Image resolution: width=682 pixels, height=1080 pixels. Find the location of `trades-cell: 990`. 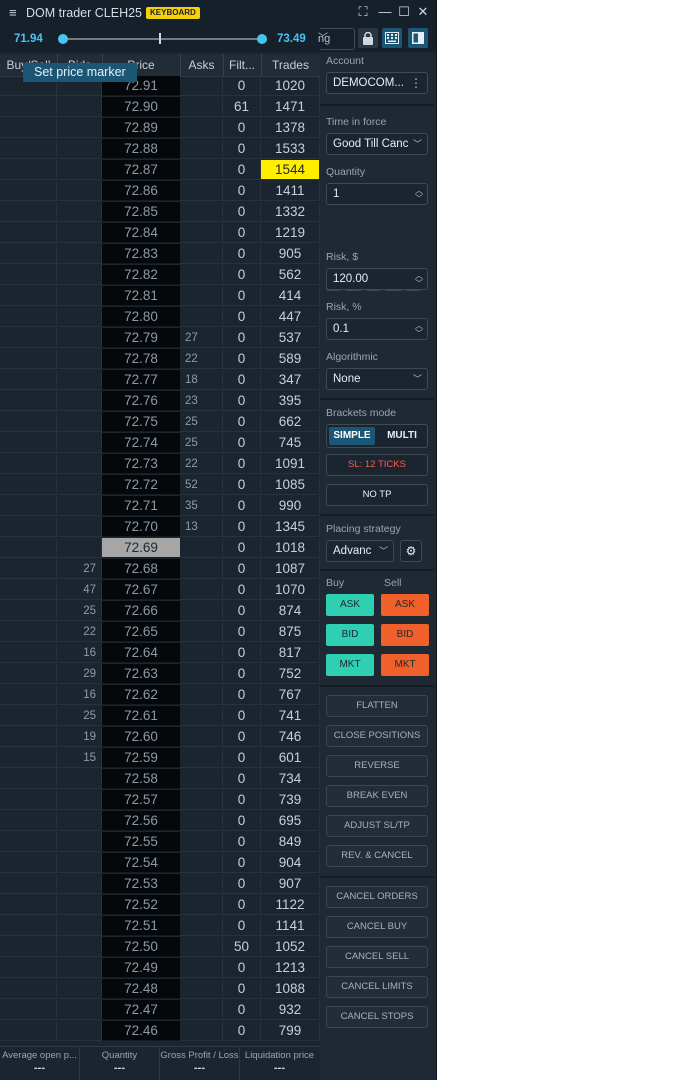

trades-cell: 990 is located at coordinates (290, 506).